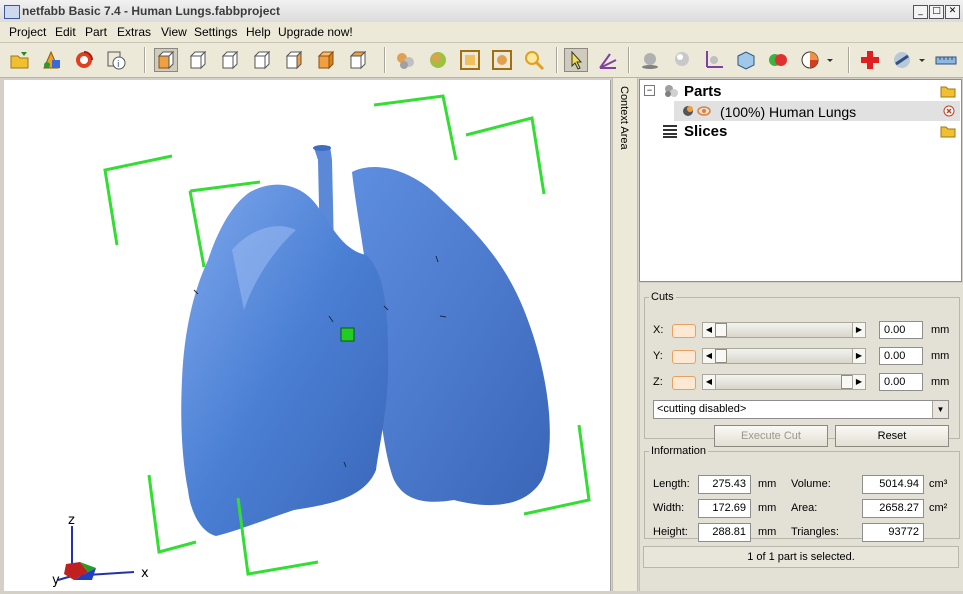 The width and height of the screenshot is (963, 594). Describe the element at coordinates (709, 382) in the screenshot. I see `cut-z-left-arrow: ◀` at that location.